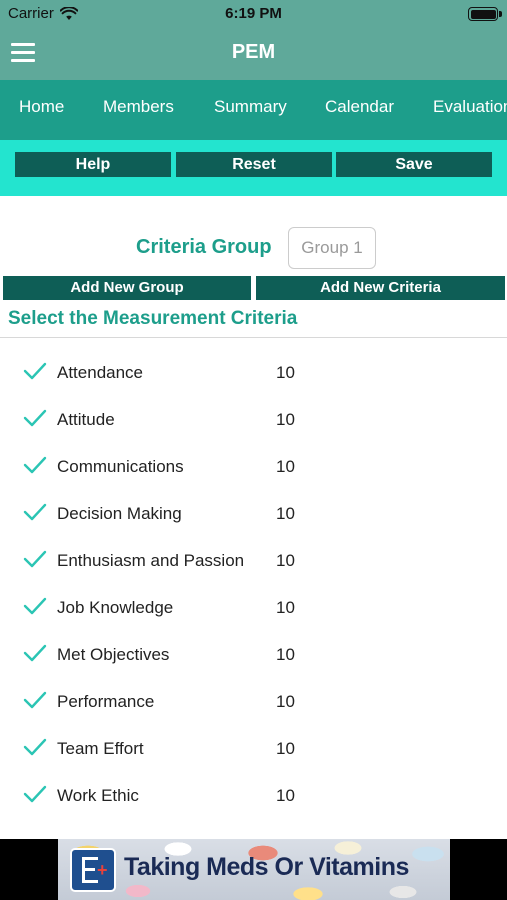 The height and width of the screenshot is (900, 507). What do you see at coordinates (106, 701) in the screenshot?
I see `criteria-name: Performance` at bounding box center [106, 701].